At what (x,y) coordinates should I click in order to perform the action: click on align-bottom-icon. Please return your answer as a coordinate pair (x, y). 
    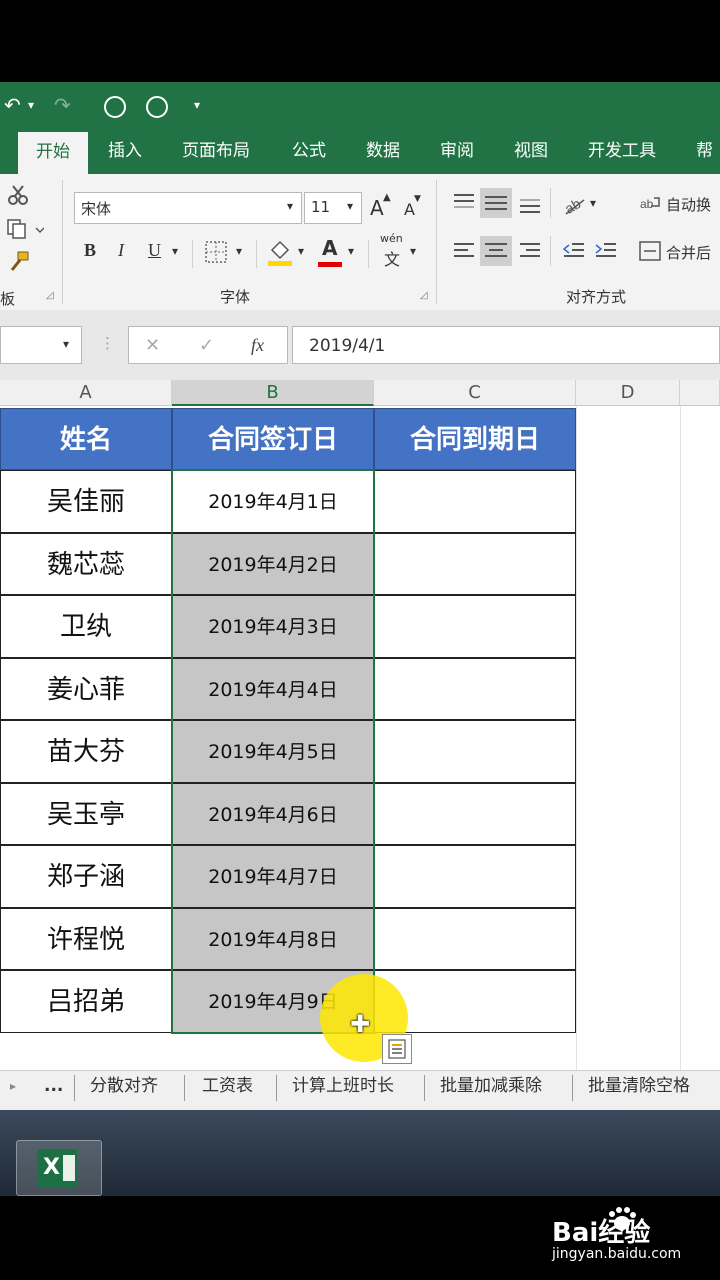
    Looking at the image, I should click on (530, 205).